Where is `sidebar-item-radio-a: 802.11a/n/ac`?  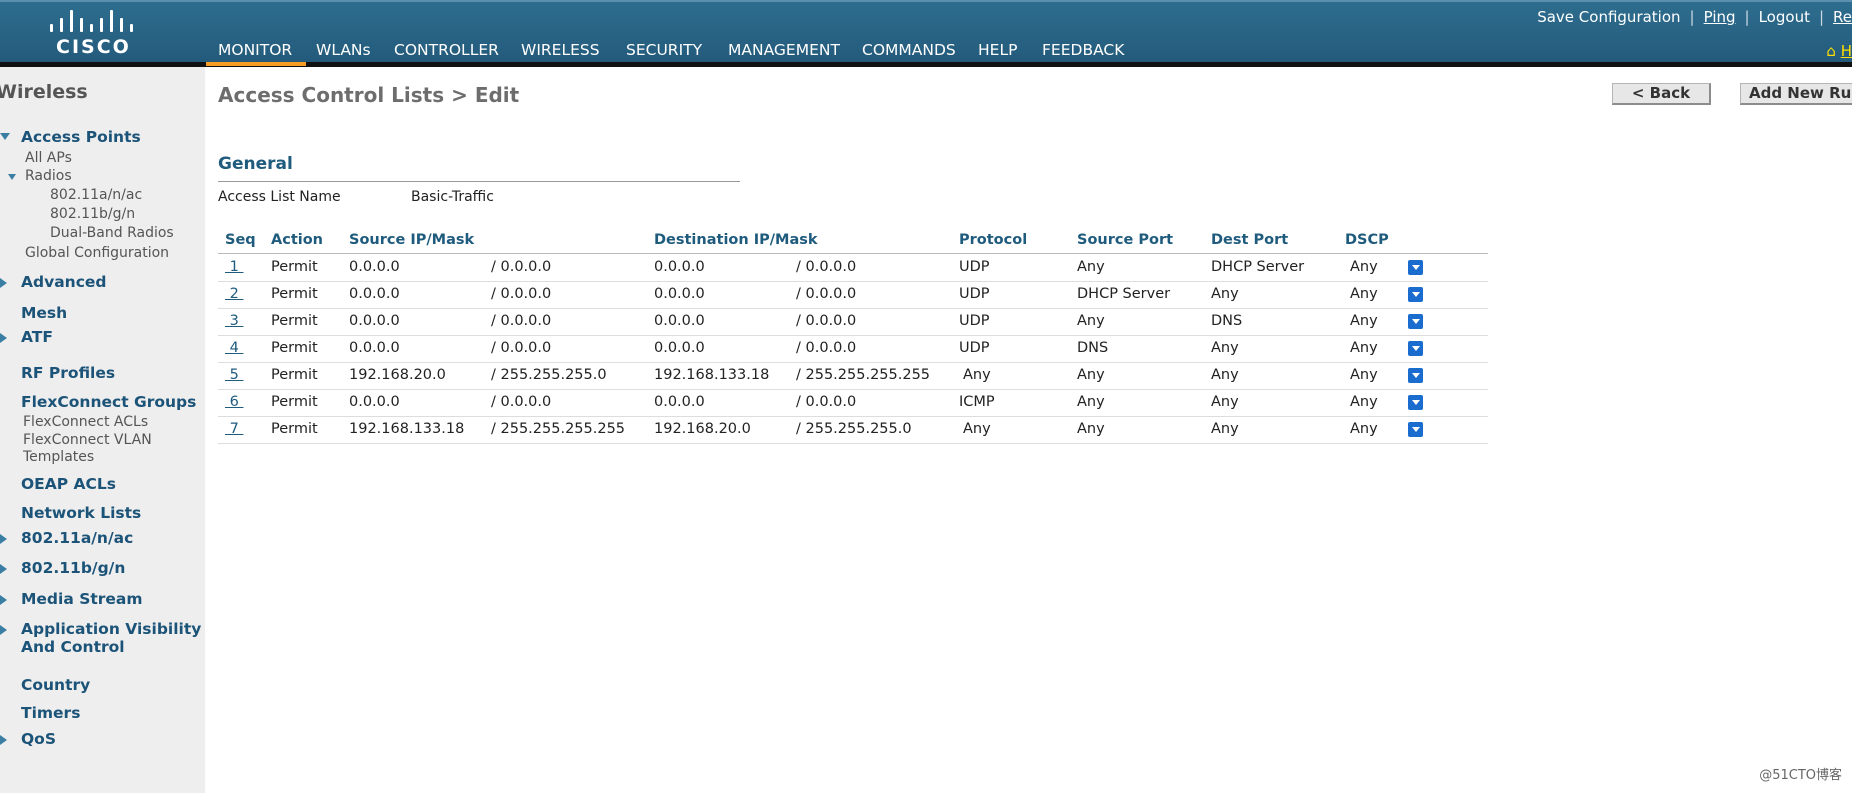
sidebar-item-radio-a: 802.11a/n/ac is located at coordinates (96, 195).